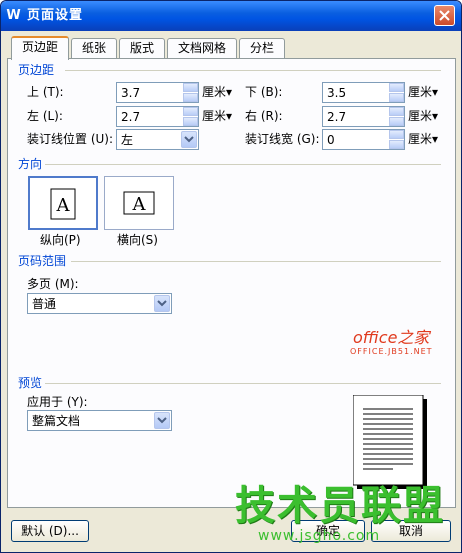 This screenshot has height=553, width=462. I want to click on landscape-label: 横向(S), so click(137, 240).